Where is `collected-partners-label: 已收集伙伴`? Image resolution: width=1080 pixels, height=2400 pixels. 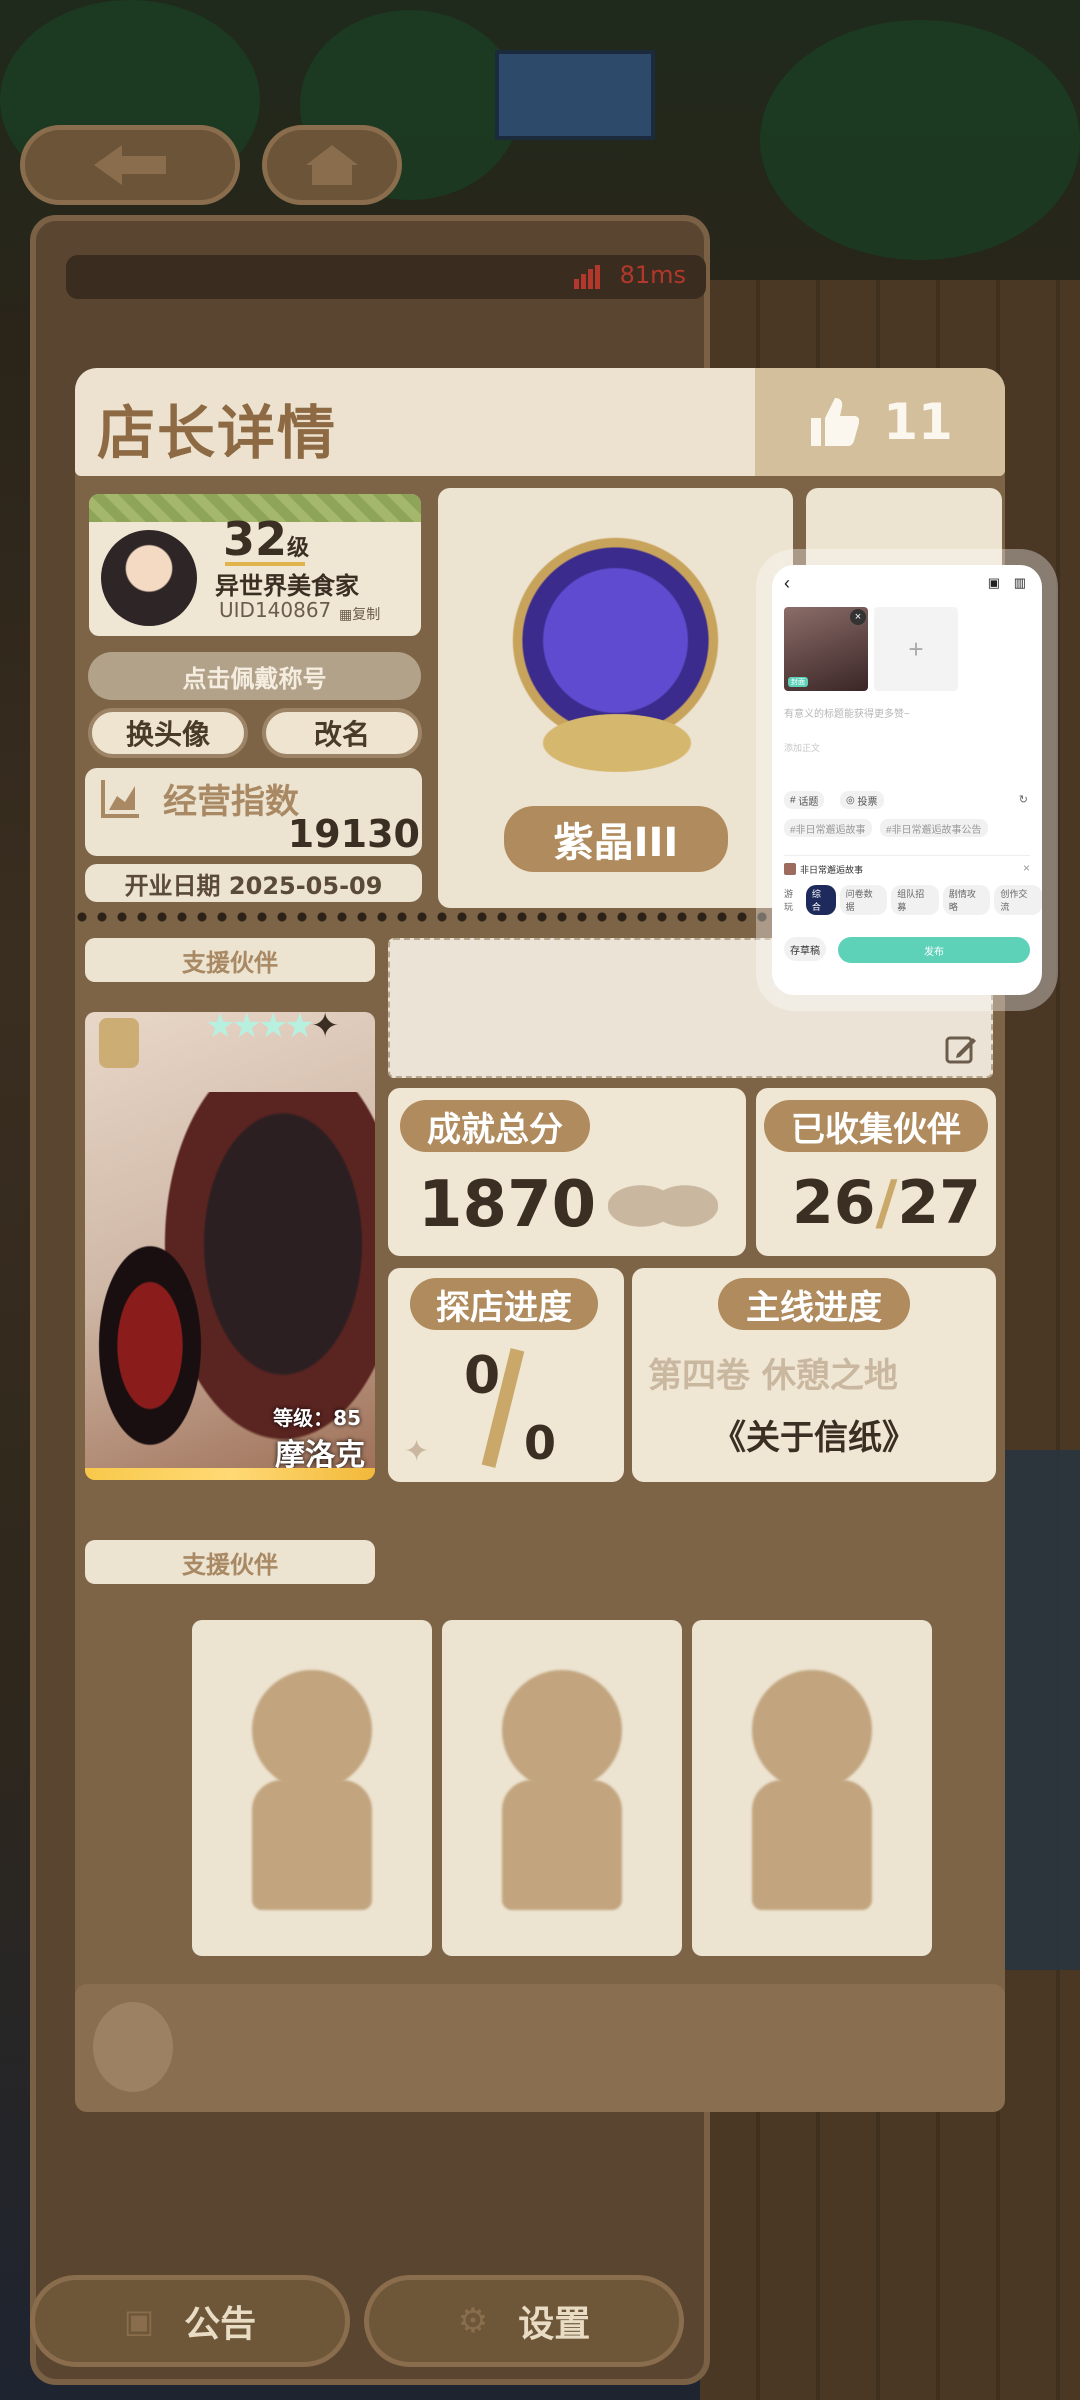
collected-partners-label: 已收集伙伴 is located at coordinates (876, 1126).